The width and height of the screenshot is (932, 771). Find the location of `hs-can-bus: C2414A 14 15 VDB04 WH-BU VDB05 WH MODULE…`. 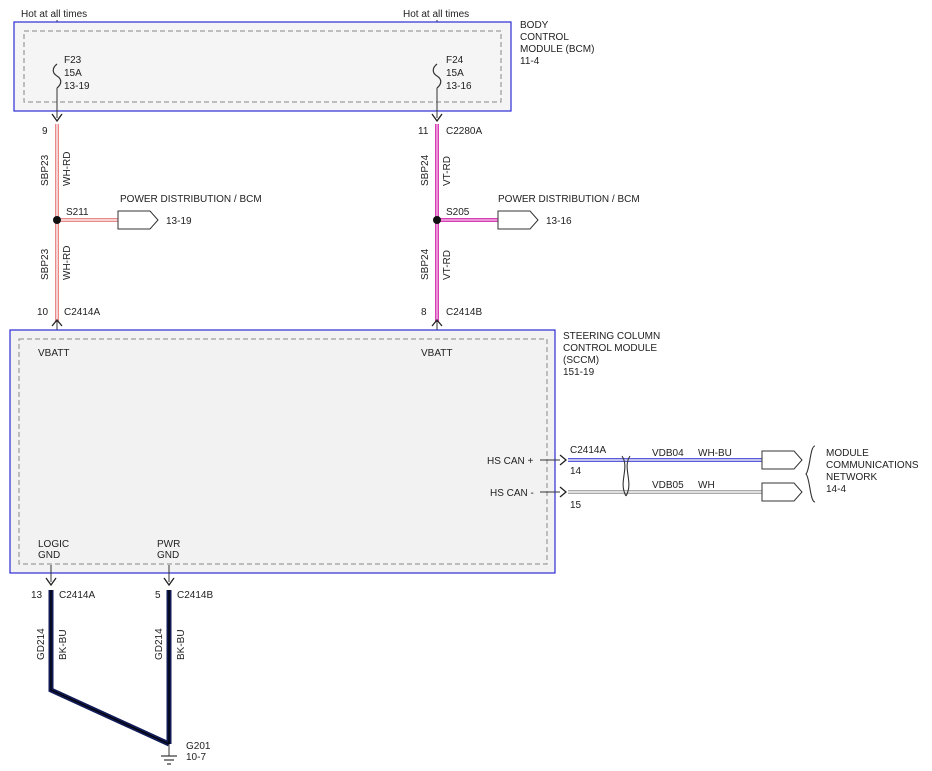

hs-can-bus: C2414A 14 15 VDB04 WH-BU VDB05 WH MODULE… is located at coordinates (729, 478).